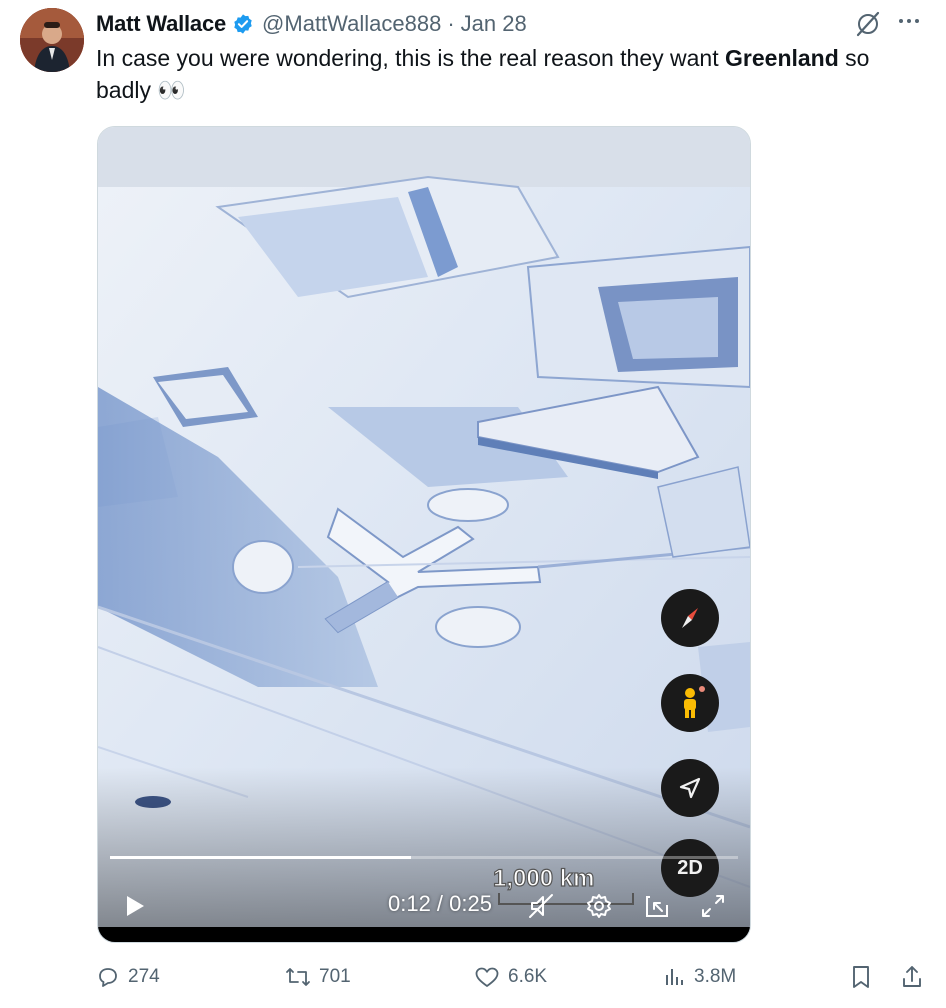 This screenshot has width=946, height=1008. I want to click on heart-icon, so click(487, 977).